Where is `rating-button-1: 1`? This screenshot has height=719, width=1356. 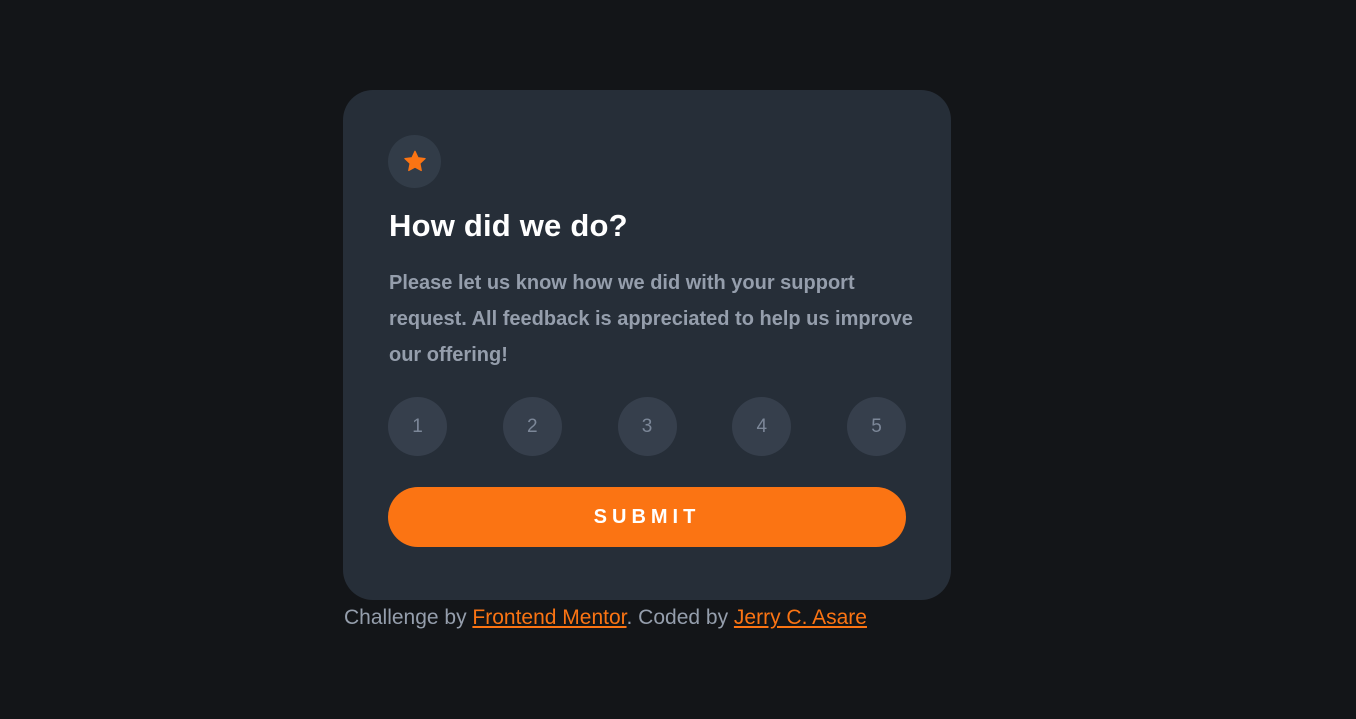
rating-button-1: 1 is located at coordinates (417, 426).